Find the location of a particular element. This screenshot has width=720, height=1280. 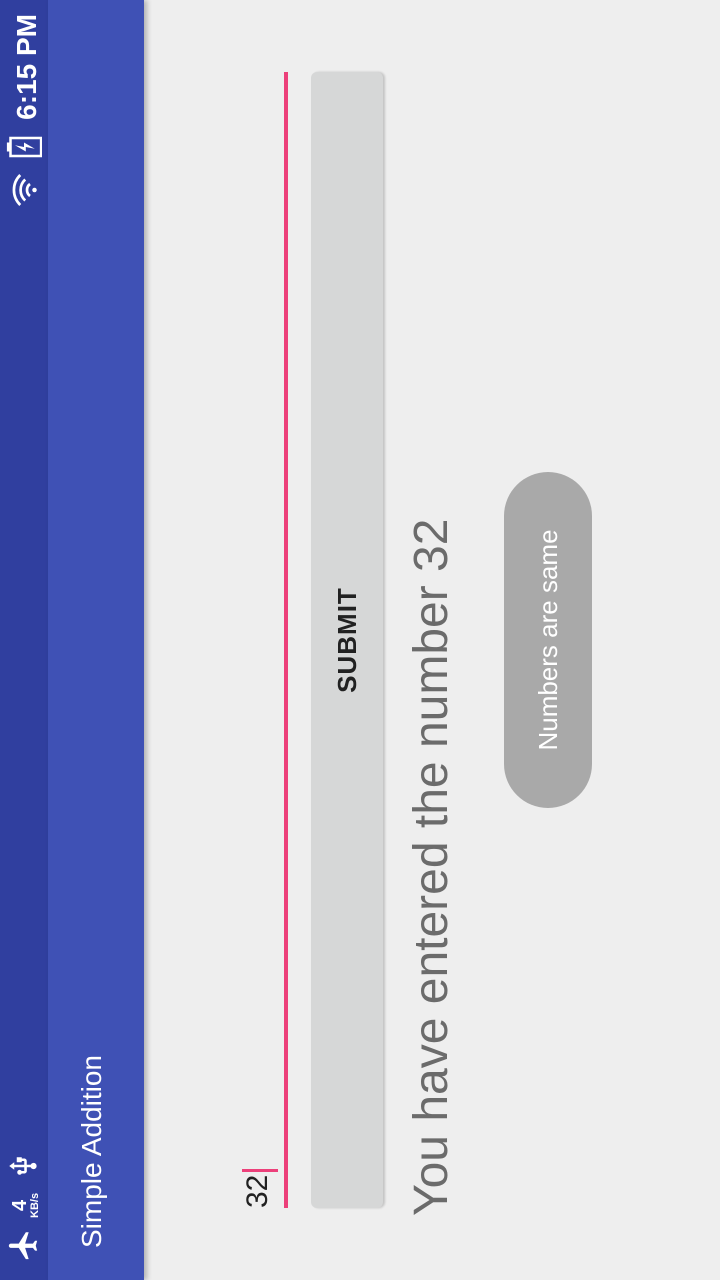

usb-icon is located at coordinates (25, 1166).